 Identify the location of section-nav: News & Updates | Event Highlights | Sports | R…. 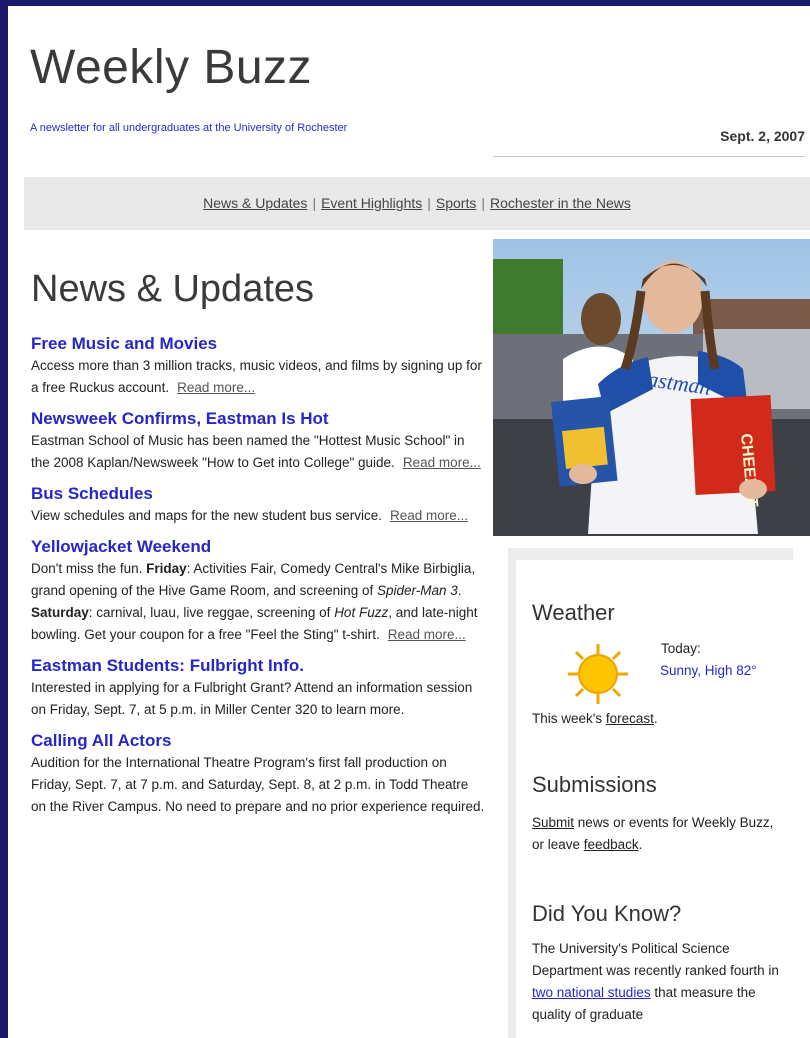
(417, 203).